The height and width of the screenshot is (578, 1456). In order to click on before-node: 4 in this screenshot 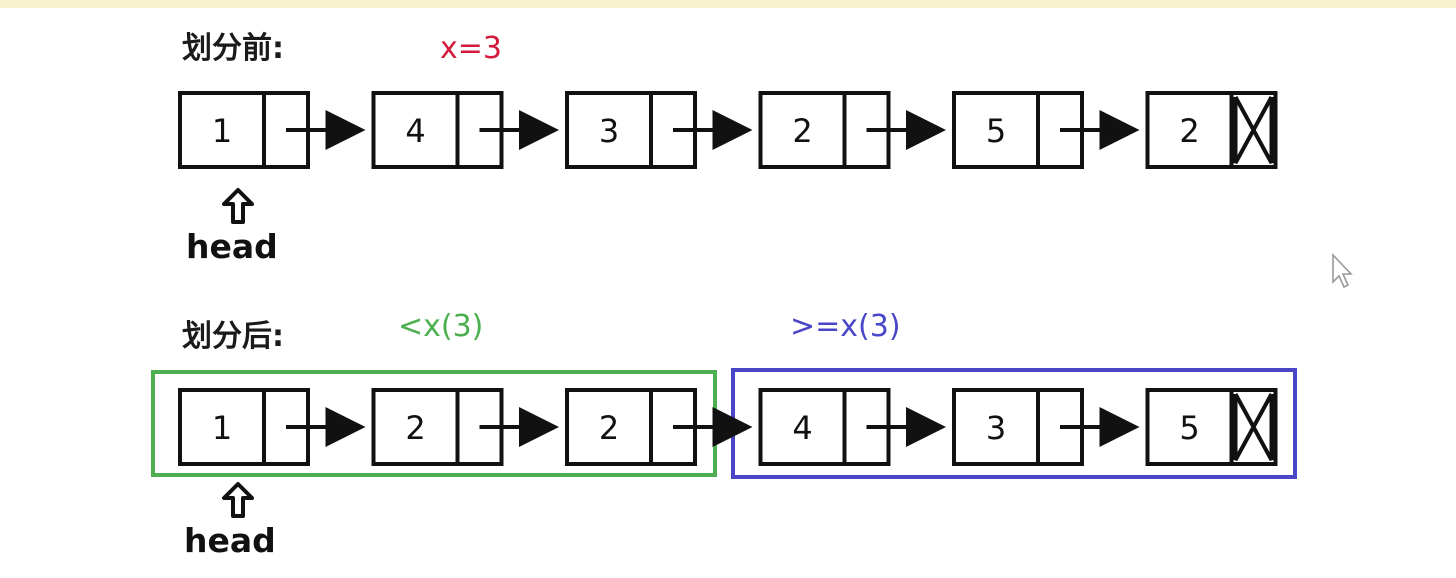, I will do `click(465, 130)`.